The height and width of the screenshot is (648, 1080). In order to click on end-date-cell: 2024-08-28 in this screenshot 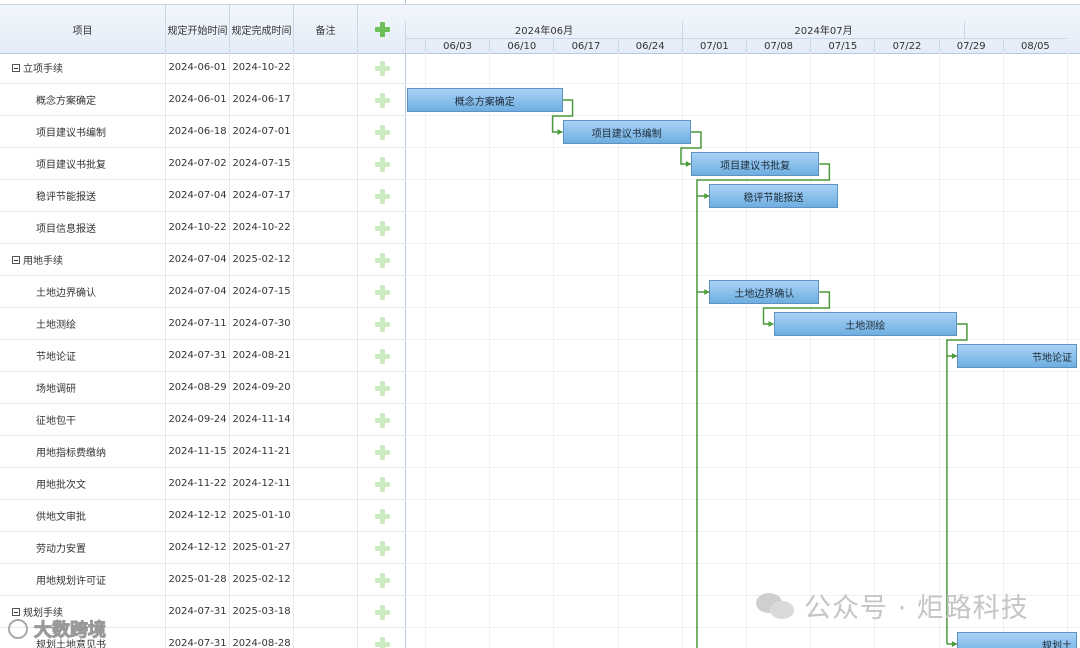, I will do `click(262, 638)`.